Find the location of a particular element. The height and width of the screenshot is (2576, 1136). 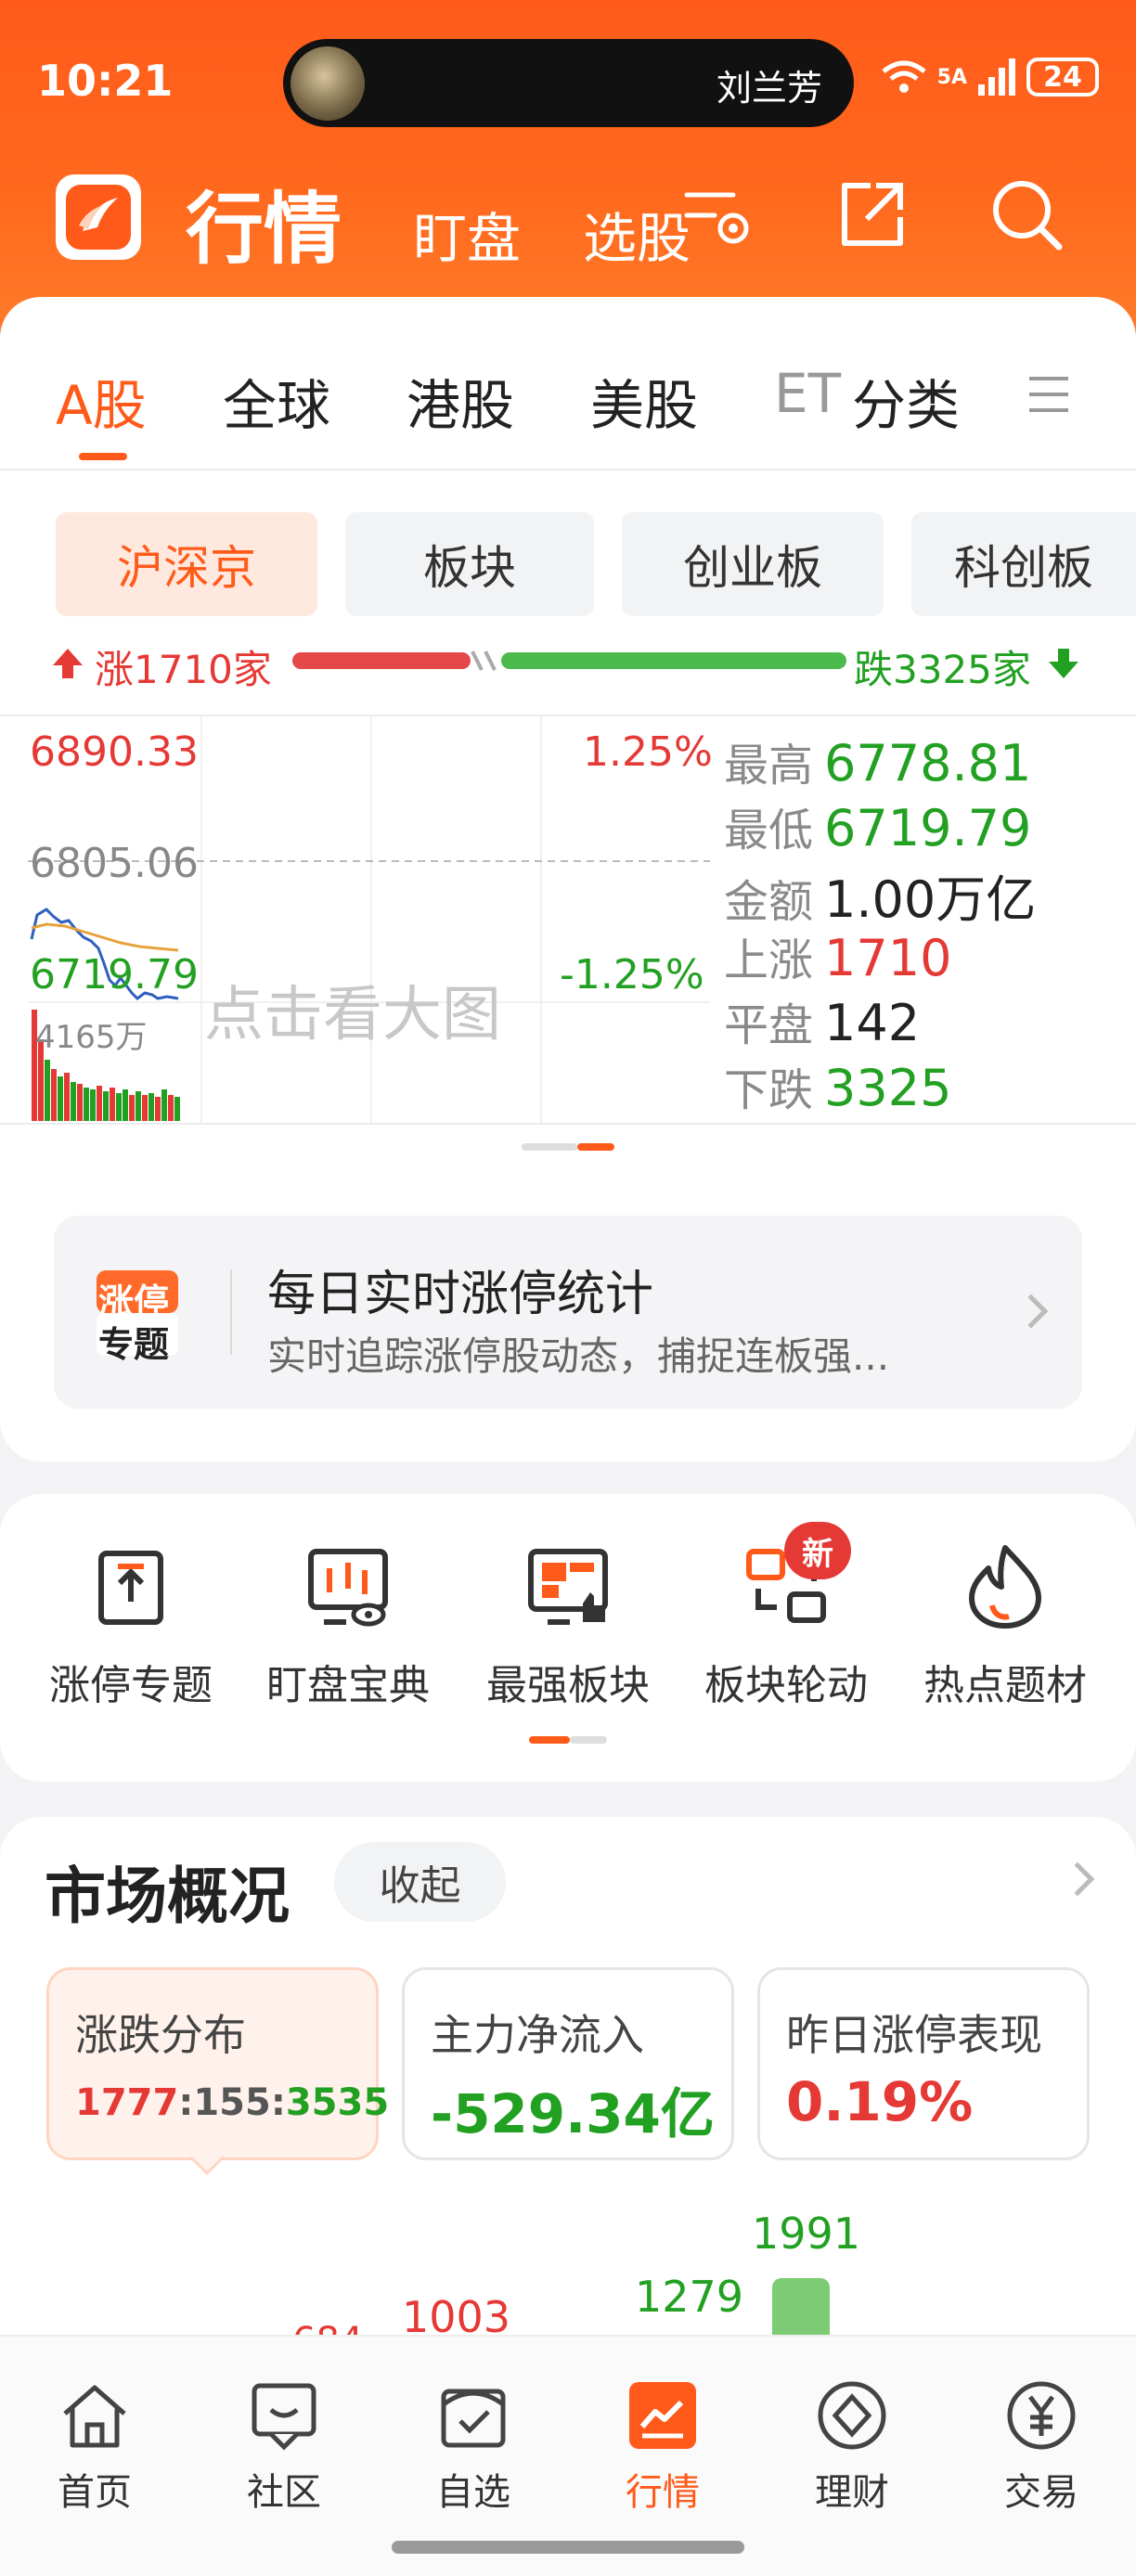

limit-up-topic-icon is located at coordinates (130, 1588).